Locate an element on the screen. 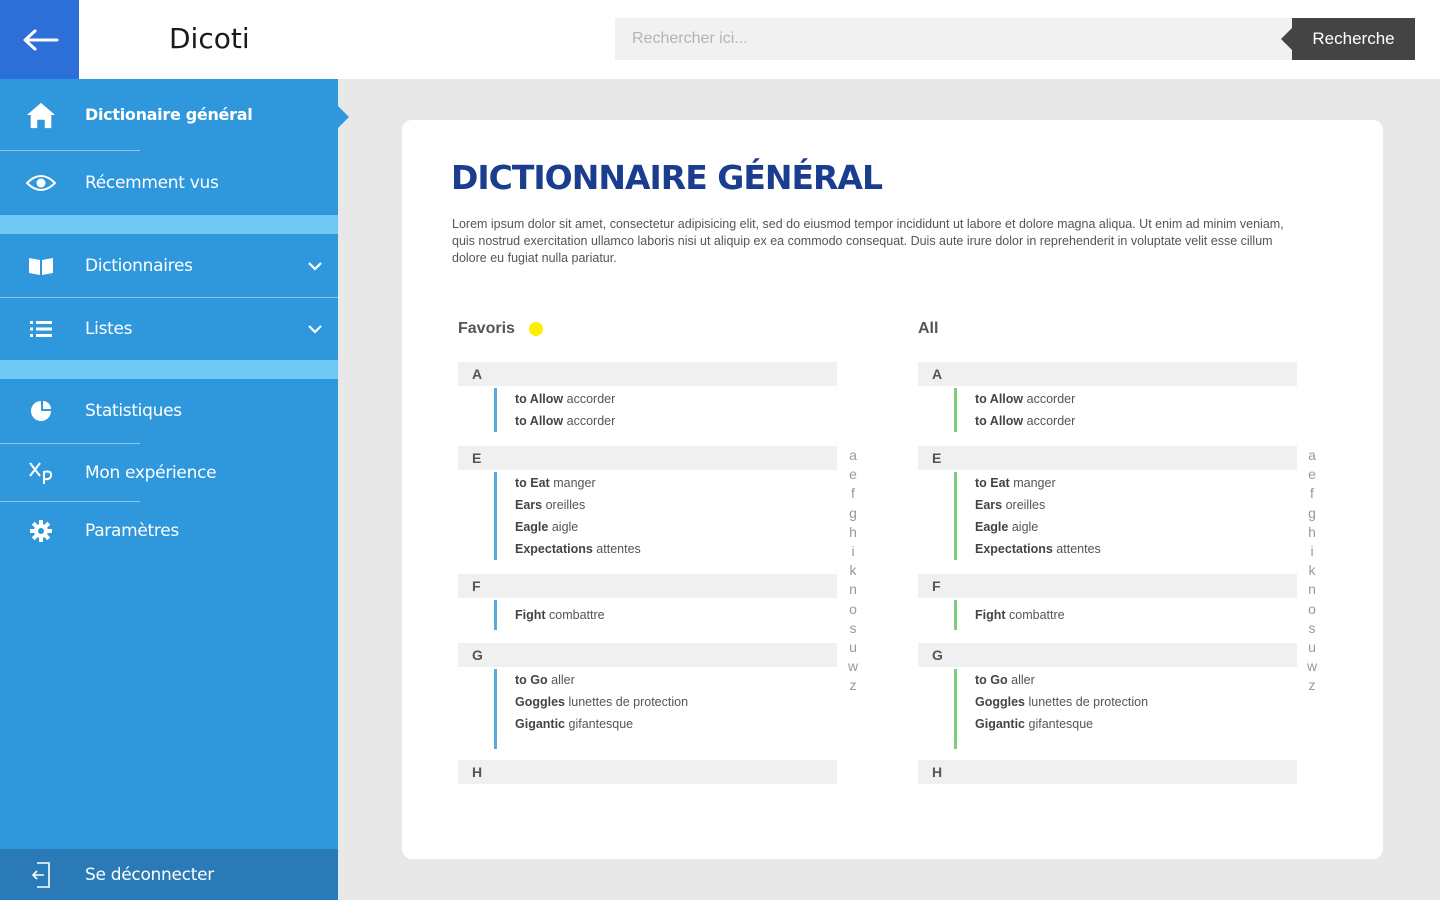 The height and width of the screenshot is (900, 1440). page-title: DICTIONNAIRE GÉNÉRAL is located at coordinates (667, 177).